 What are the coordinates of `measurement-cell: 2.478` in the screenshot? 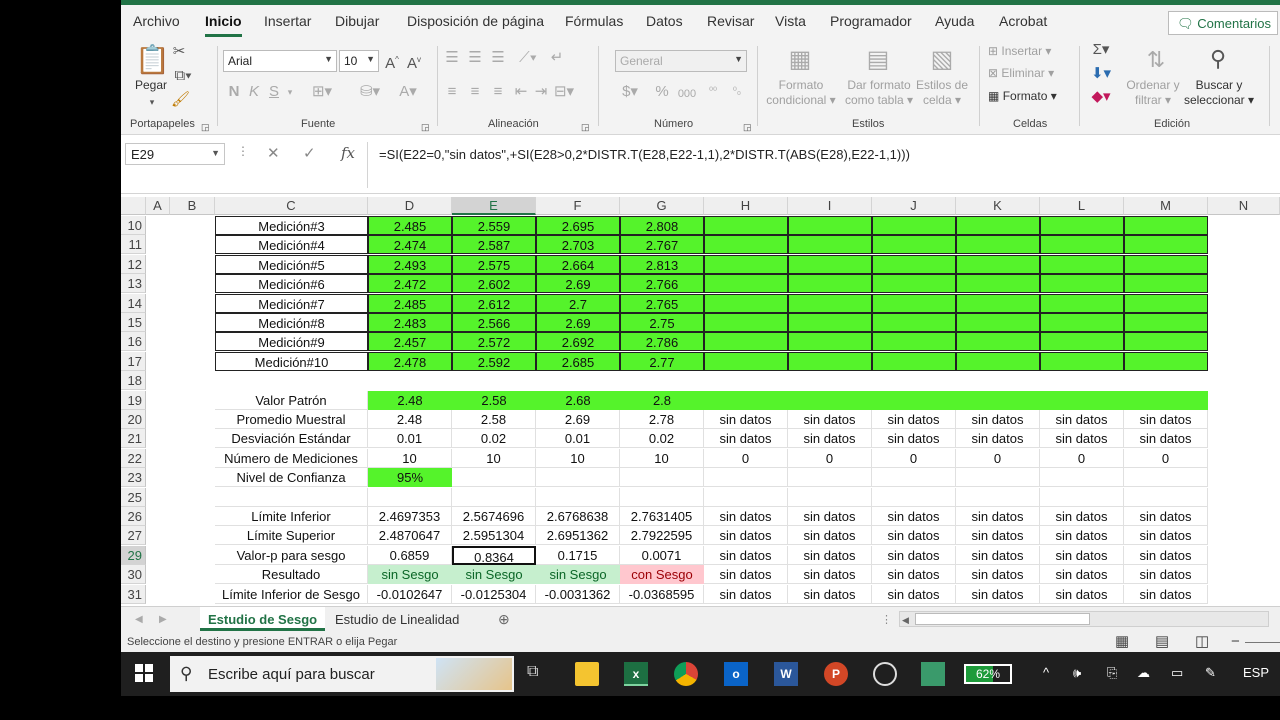 It's located at (410, 361).